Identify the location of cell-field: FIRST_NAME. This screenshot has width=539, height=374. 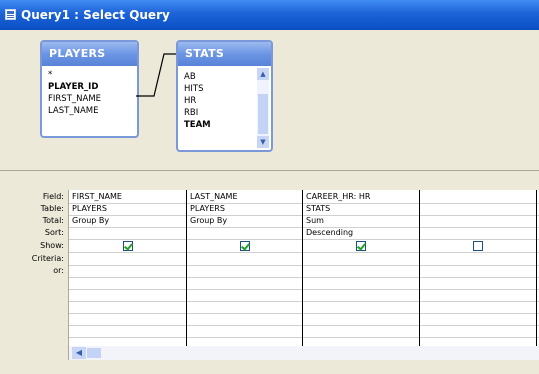
(95, 196).